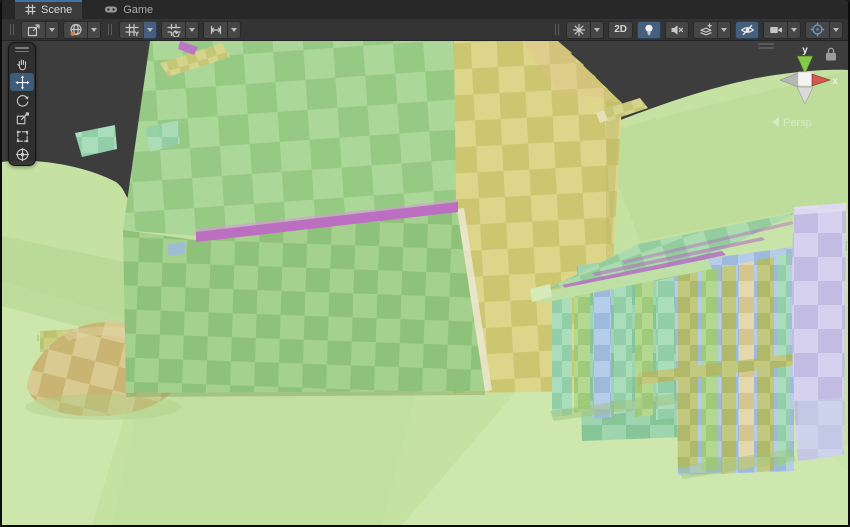 The height and width of the screenshot is (527, 850). Describe the element at coordinates (705, 28) in the screenshot. I see `effects-icon` at that location.